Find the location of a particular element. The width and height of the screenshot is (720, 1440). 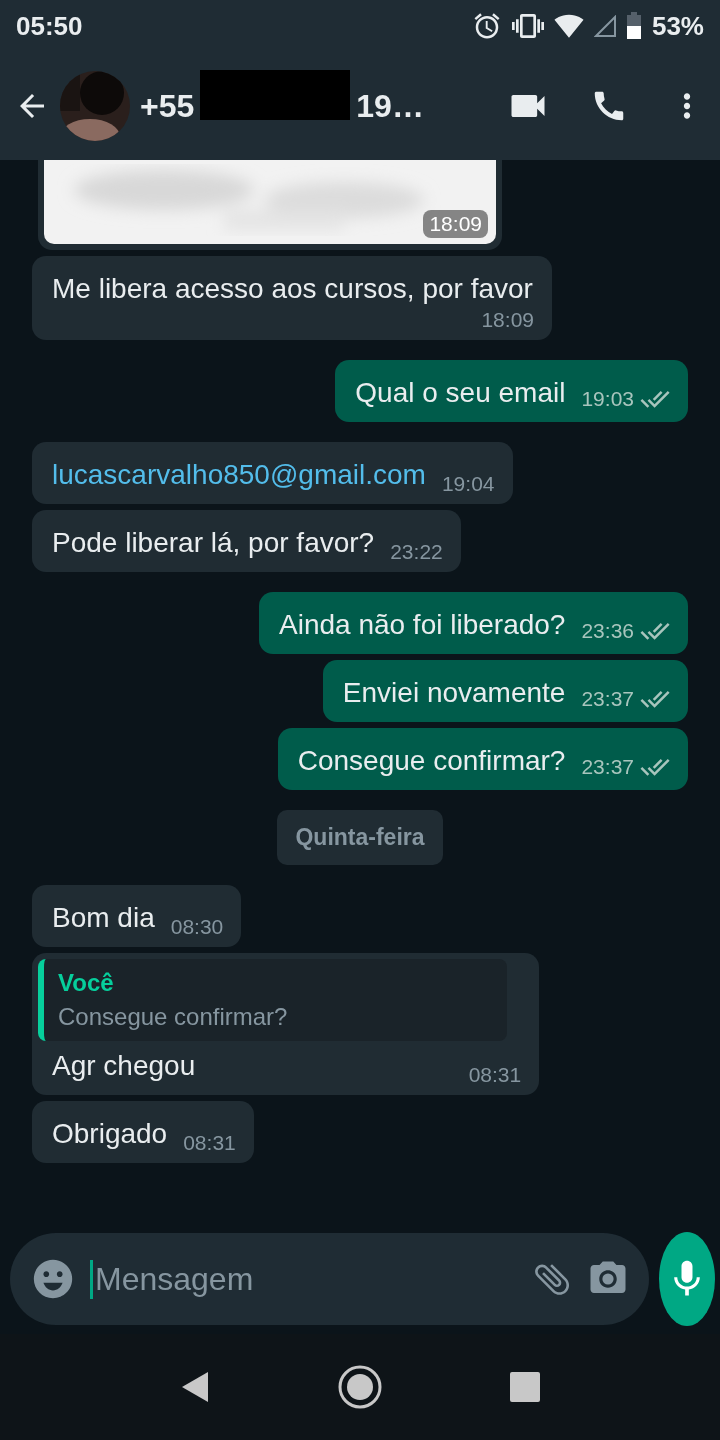

message-input: Mensagem is located at coordinates (303, 1279).